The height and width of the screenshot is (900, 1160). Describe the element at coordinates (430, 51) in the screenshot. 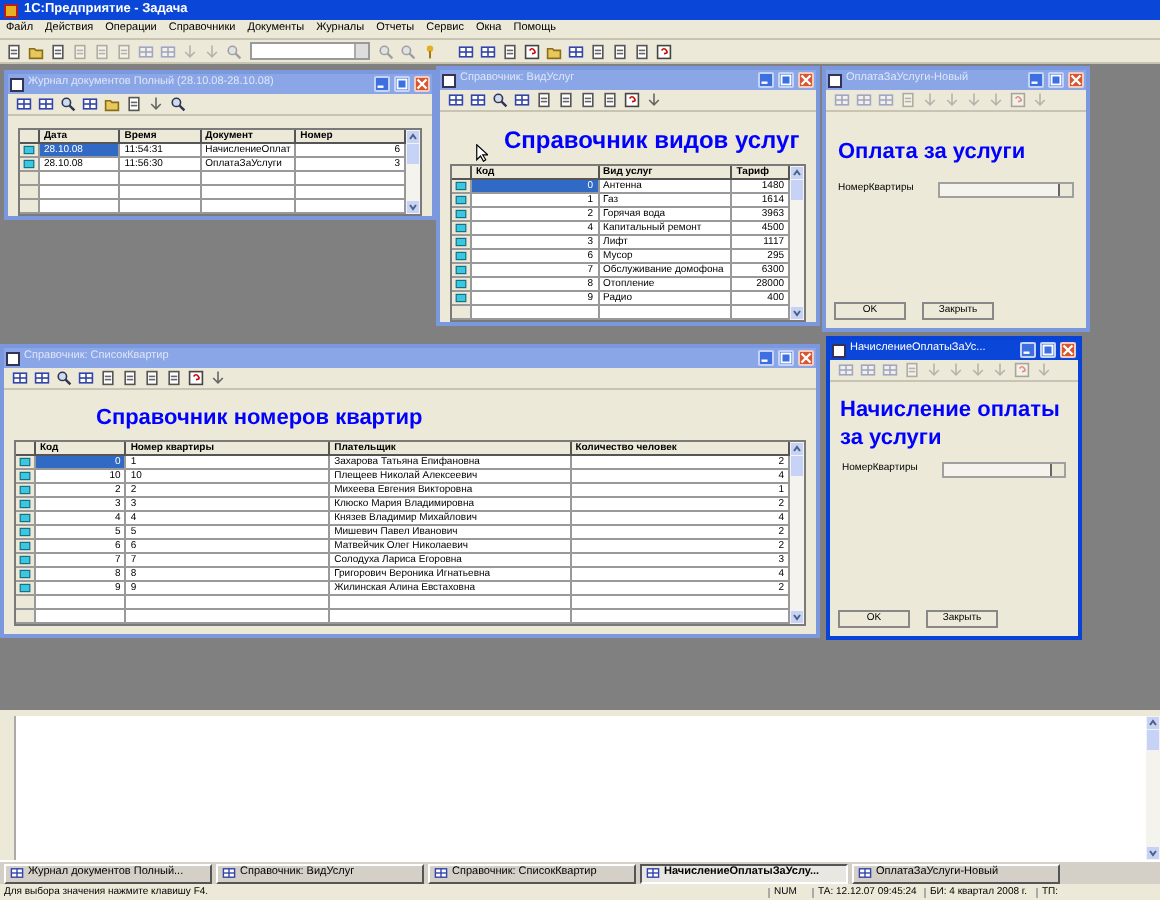

I see `key-icon` at that location.